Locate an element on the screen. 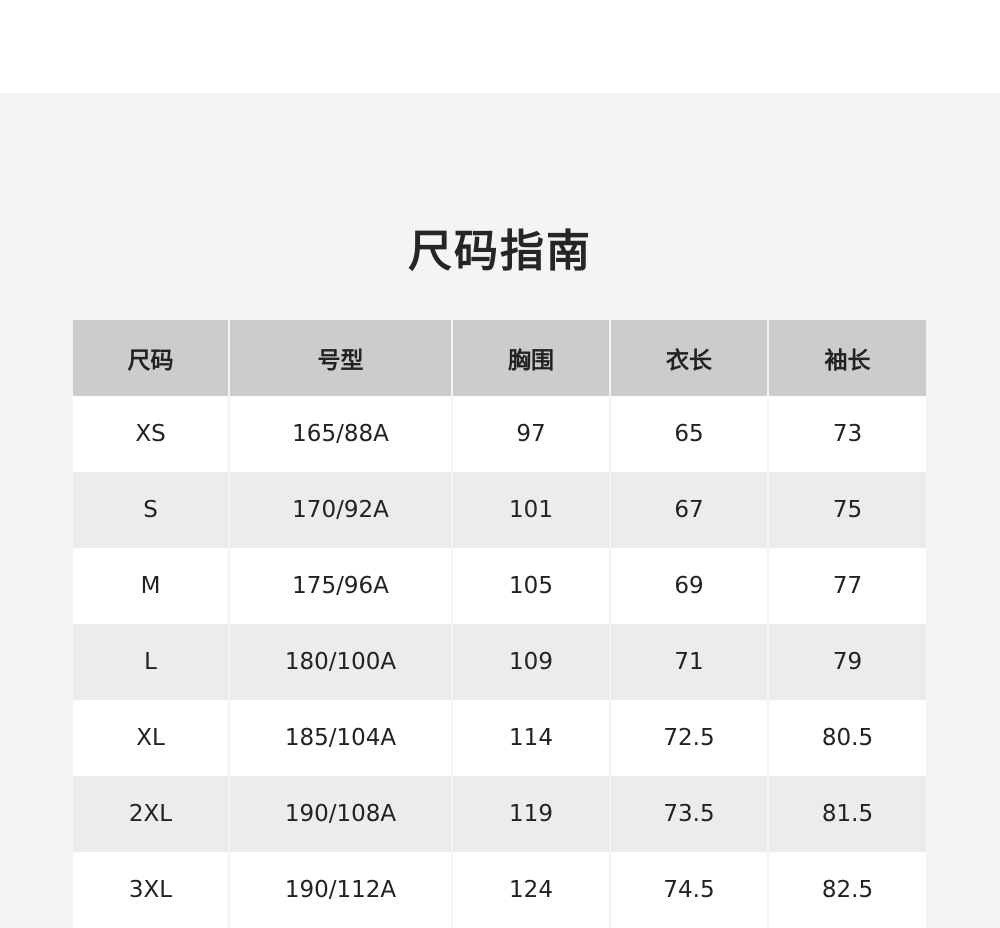 Image resolution: width=1000 pixels, height=928 pixels. table-row: 3XL 190/112A 124 74.5 82.5 is located at coordinates (499, 890).